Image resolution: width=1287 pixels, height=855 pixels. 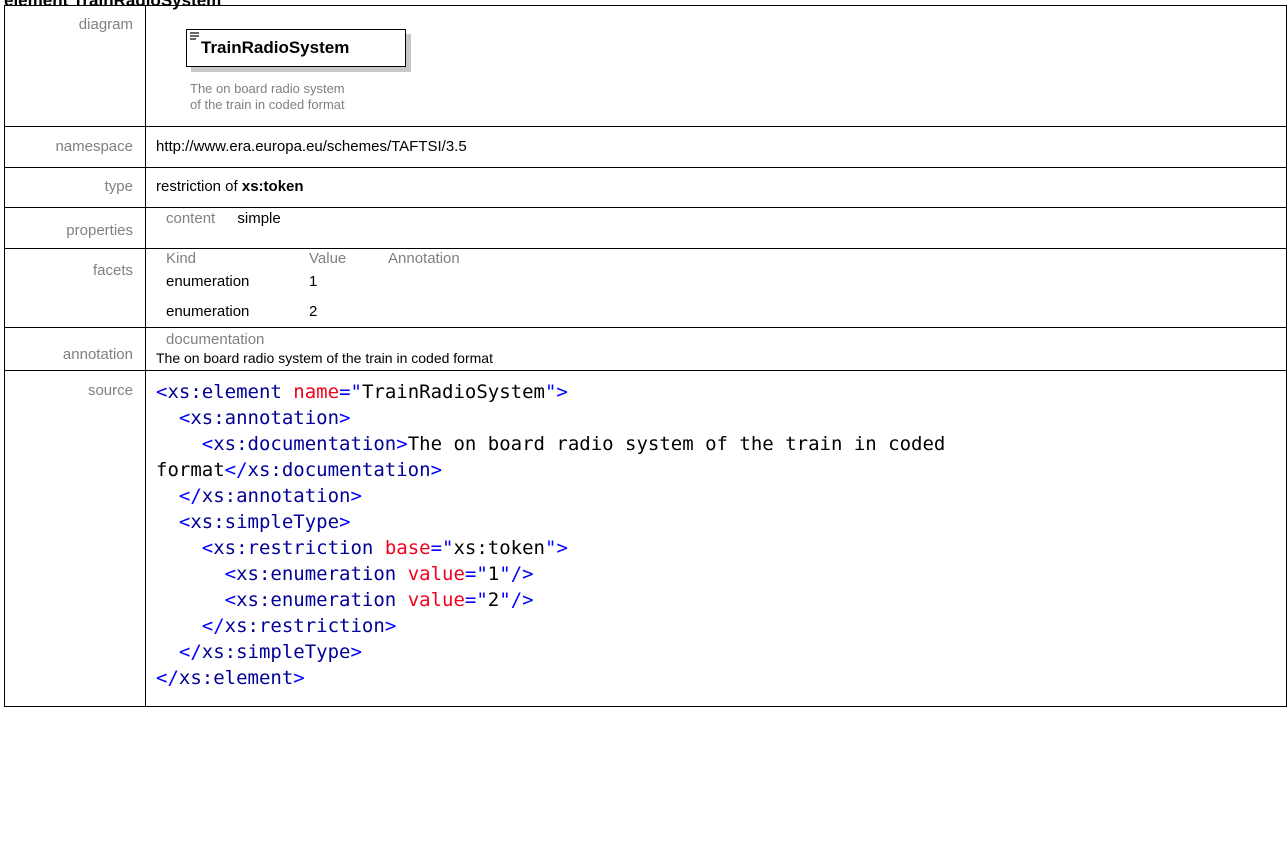 I want to click on diagram-element-box: TrainRadioSystem, so click(x=296, y=48).